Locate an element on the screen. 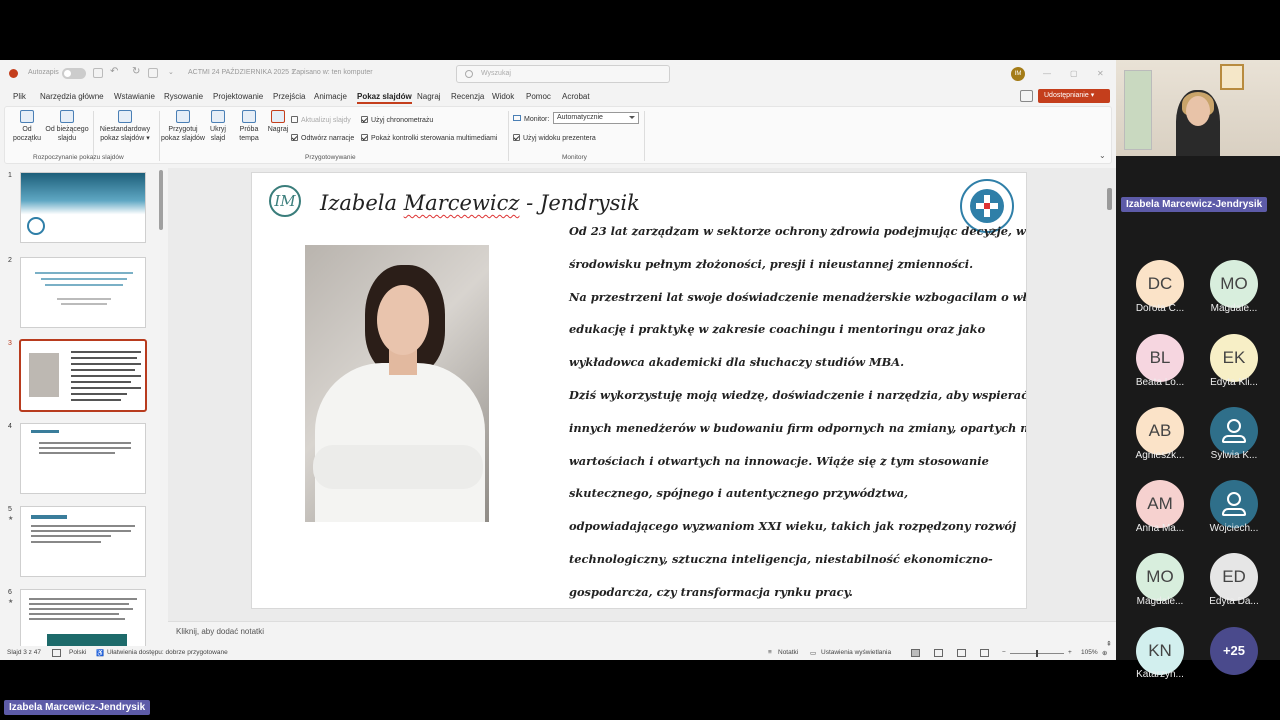 This screenshot has height=720, width=1280. fit-to-window-icon: ⊕ is located at coordinates (1104, 653).